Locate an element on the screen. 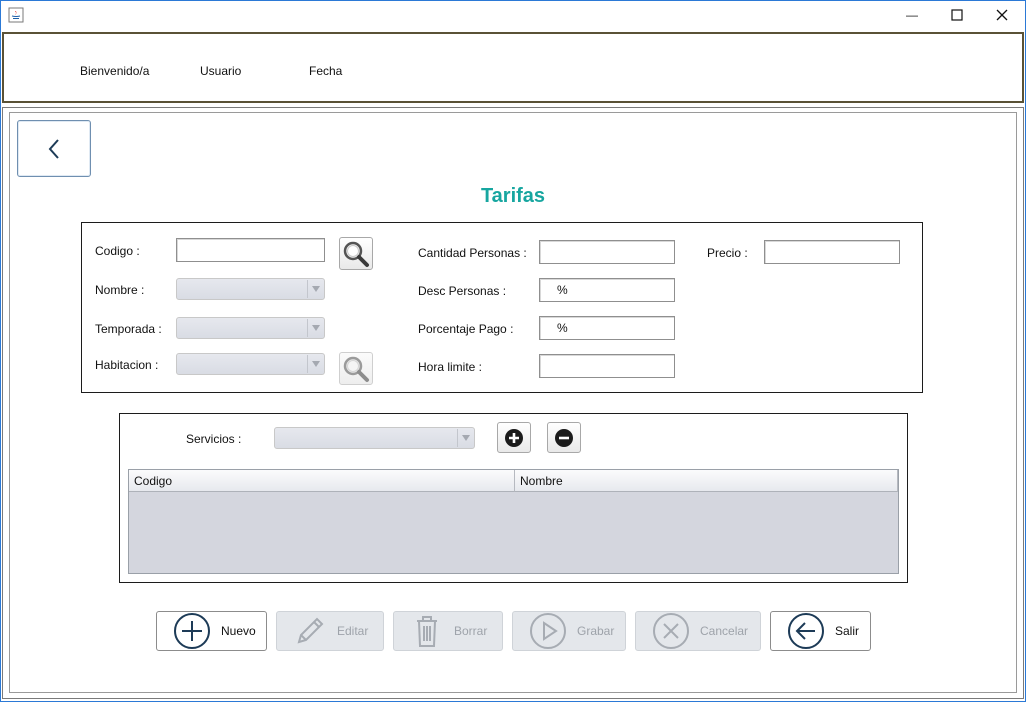 The width and height of the screenshot is (1026, 702). hora-limite-label: Hora limite : is located at coordinates (450, 367).